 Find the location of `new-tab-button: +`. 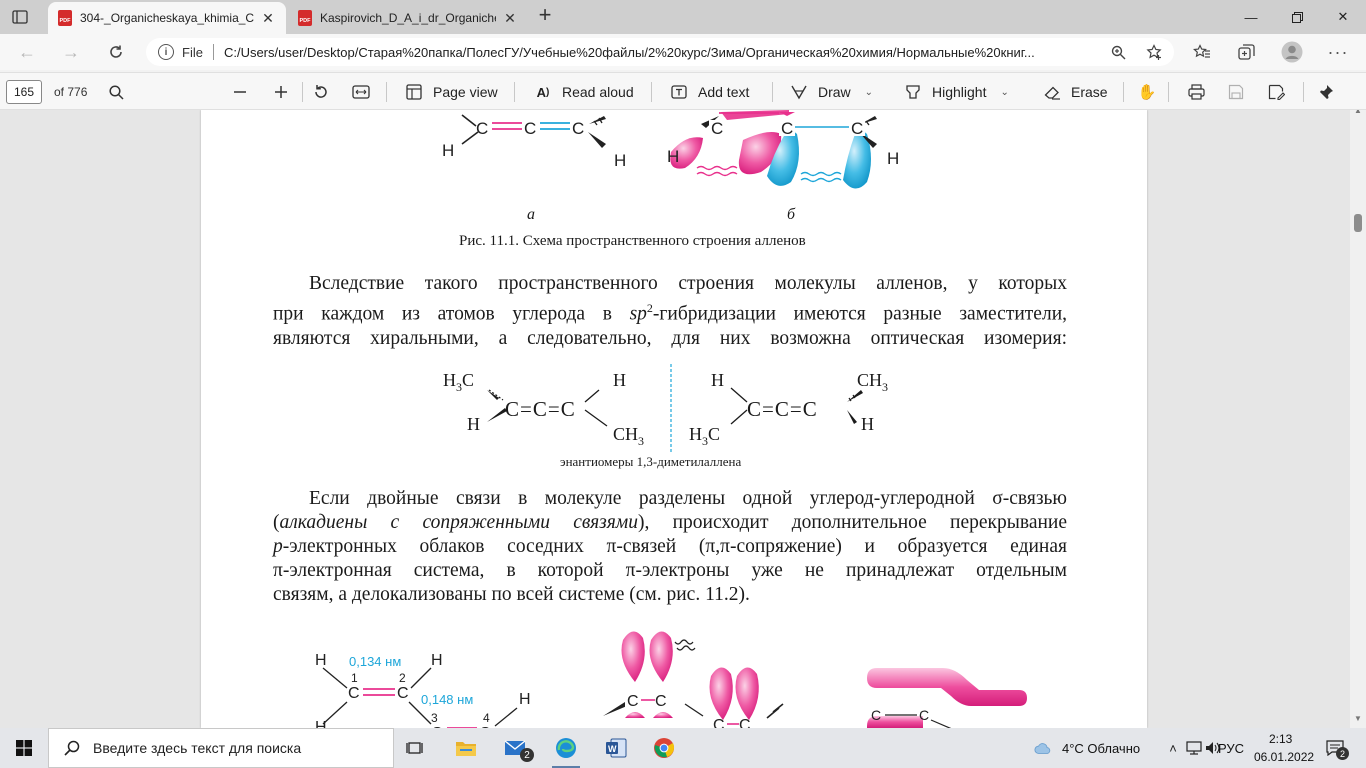

new-tab-button: + is located at coordinates (545, 15).